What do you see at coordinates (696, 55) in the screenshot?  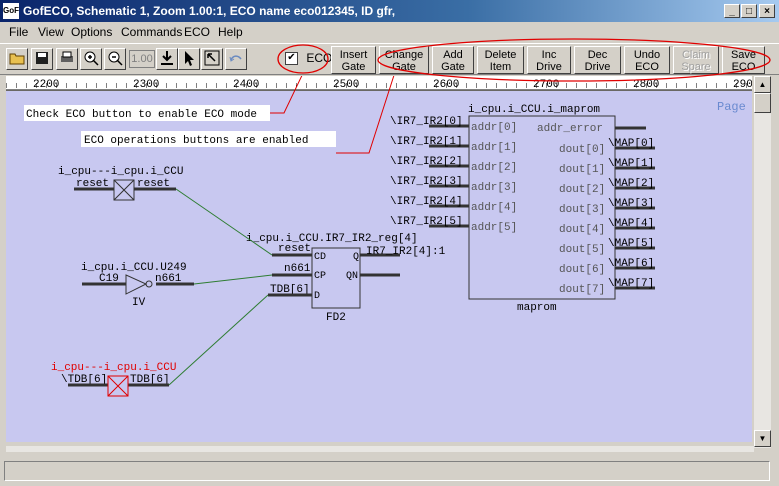 I see `claim-spare-line1: Claim` at bounding box center [696, 55].